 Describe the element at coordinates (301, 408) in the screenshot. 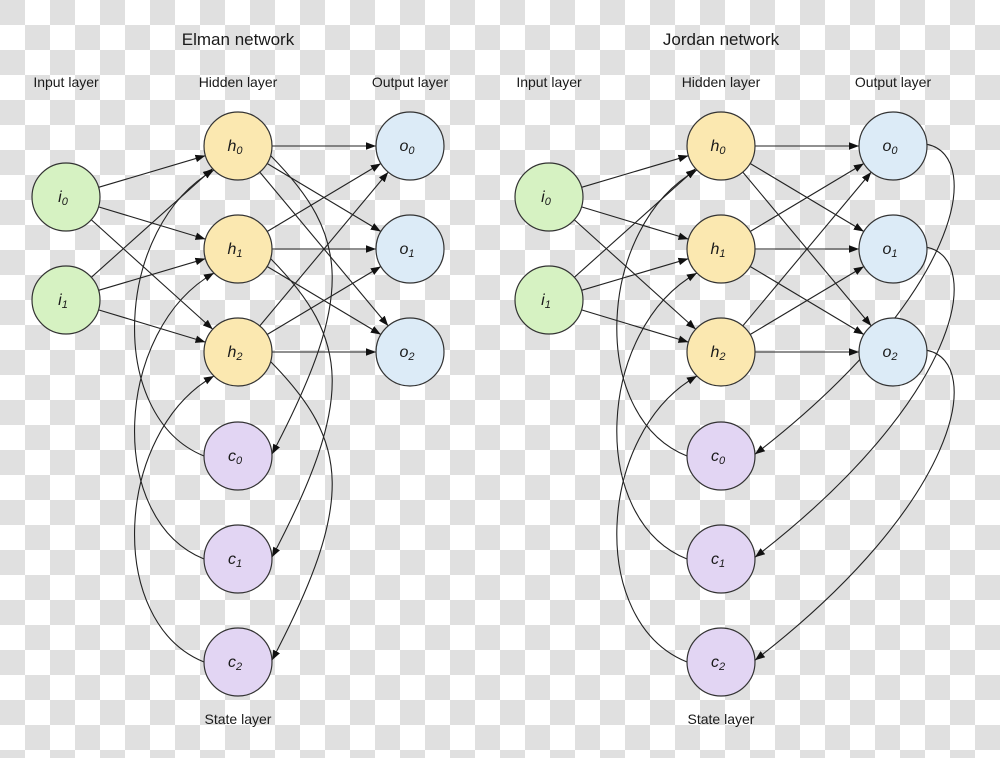

I see `edge-h1-c1` at that location.